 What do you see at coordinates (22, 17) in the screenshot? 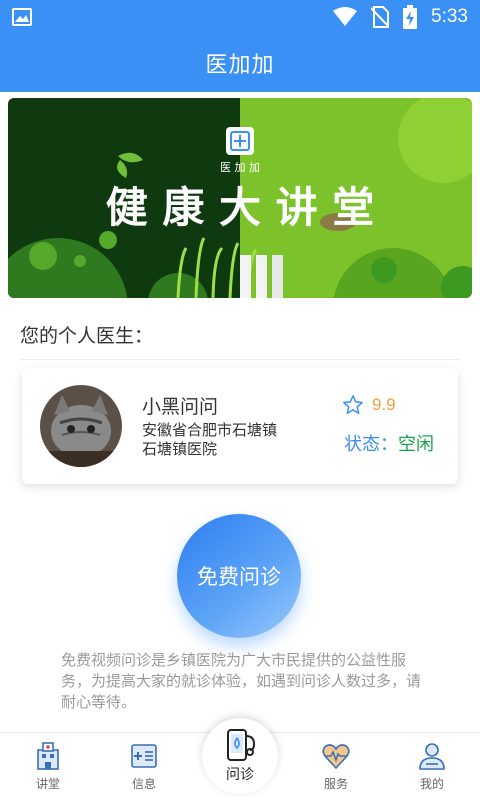
I see `image-icon` at bounding box center [22, 17].